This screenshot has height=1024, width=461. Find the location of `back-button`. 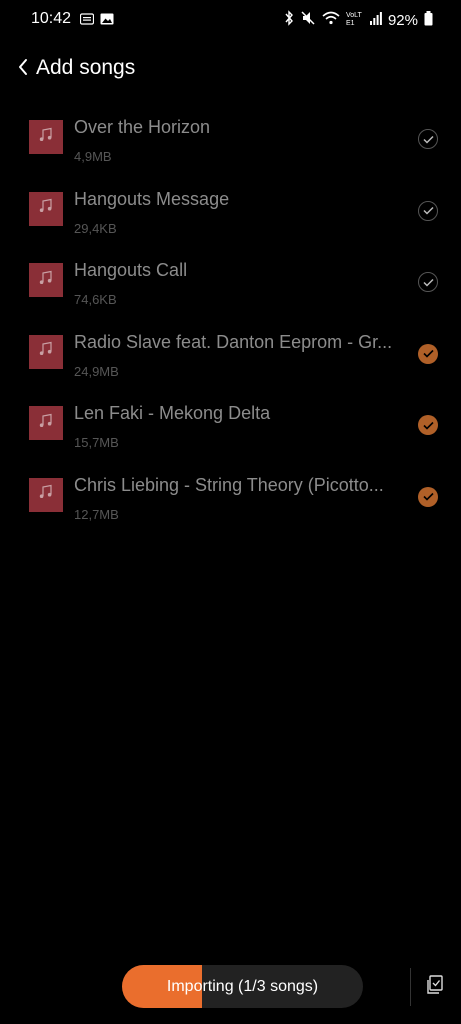

back-button is located at coordinates (23, 69).